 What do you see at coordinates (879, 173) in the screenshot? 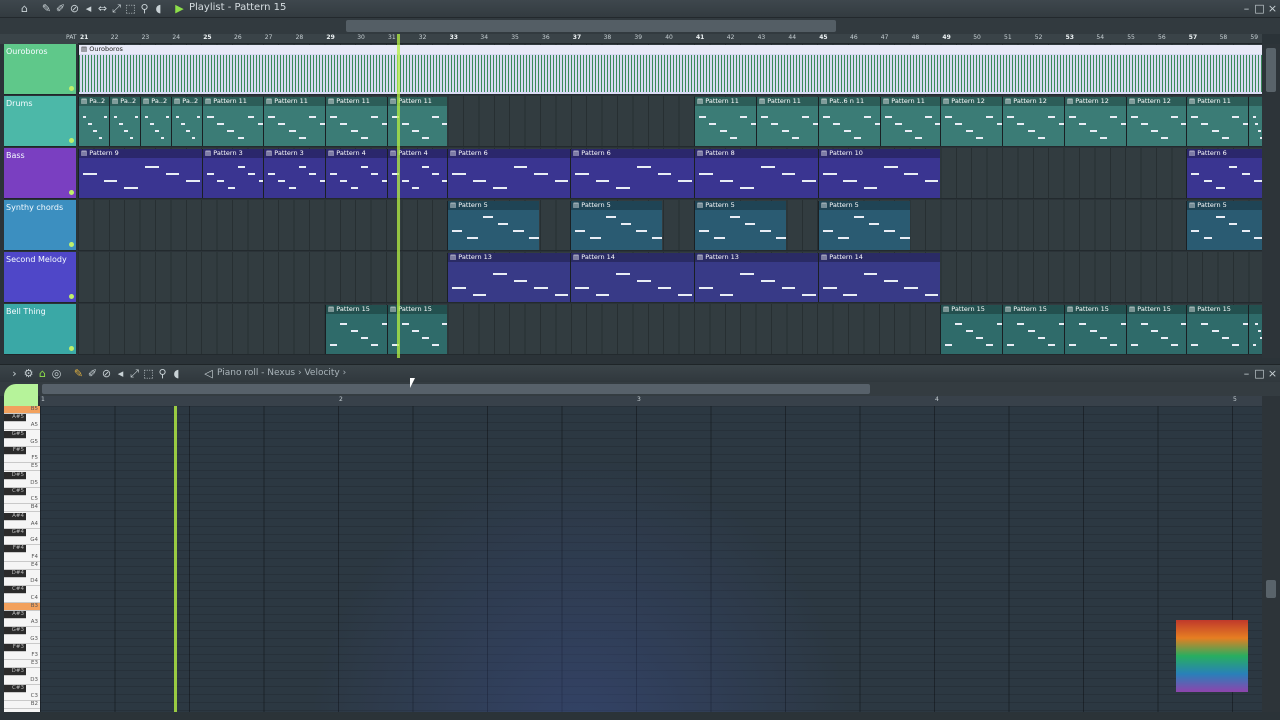
I see `pattern-clip: ▤ Pattern 10` at bounding box center [879, 173].